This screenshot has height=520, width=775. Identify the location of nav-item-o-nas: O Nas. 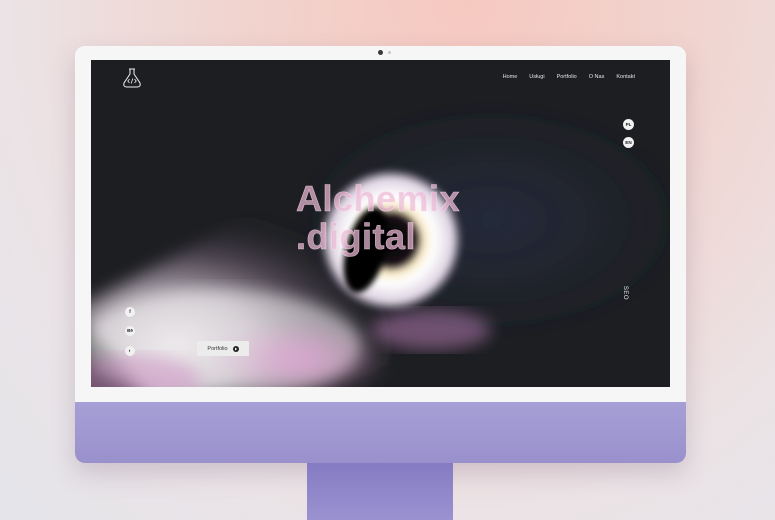
(597, 77).